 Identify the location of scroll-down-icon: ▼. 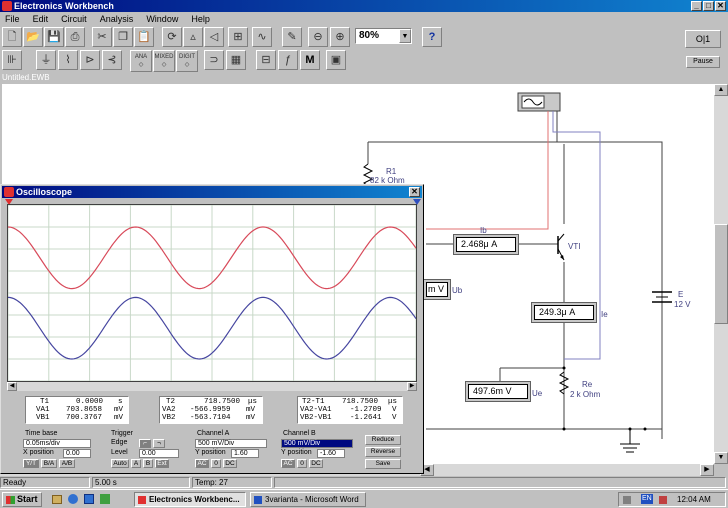
(721, 458).